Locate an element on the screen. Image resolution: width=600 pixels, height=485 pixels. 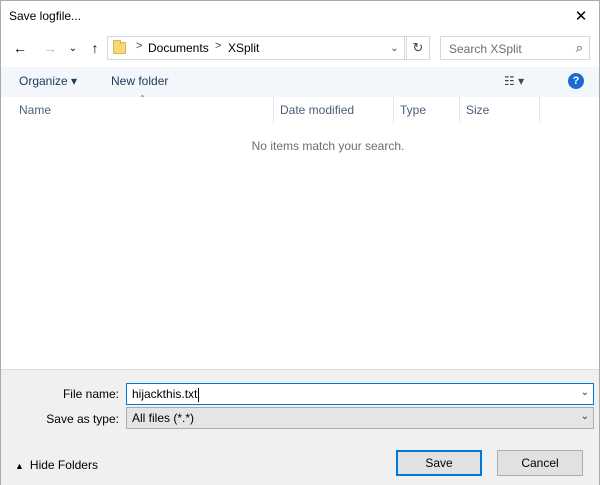
column-name: Name is located at coordinates (143, 110).